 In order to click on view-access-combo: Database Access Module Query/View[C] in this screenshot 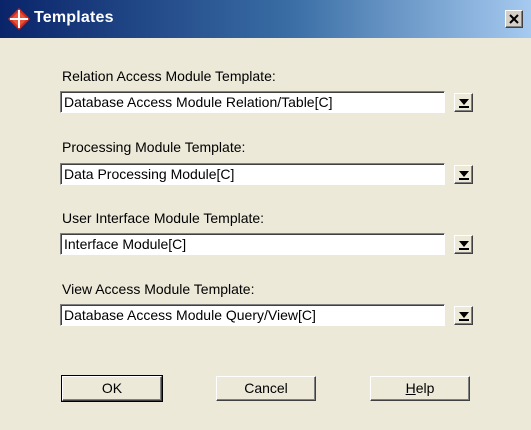, I will do `click(252, 315)`.